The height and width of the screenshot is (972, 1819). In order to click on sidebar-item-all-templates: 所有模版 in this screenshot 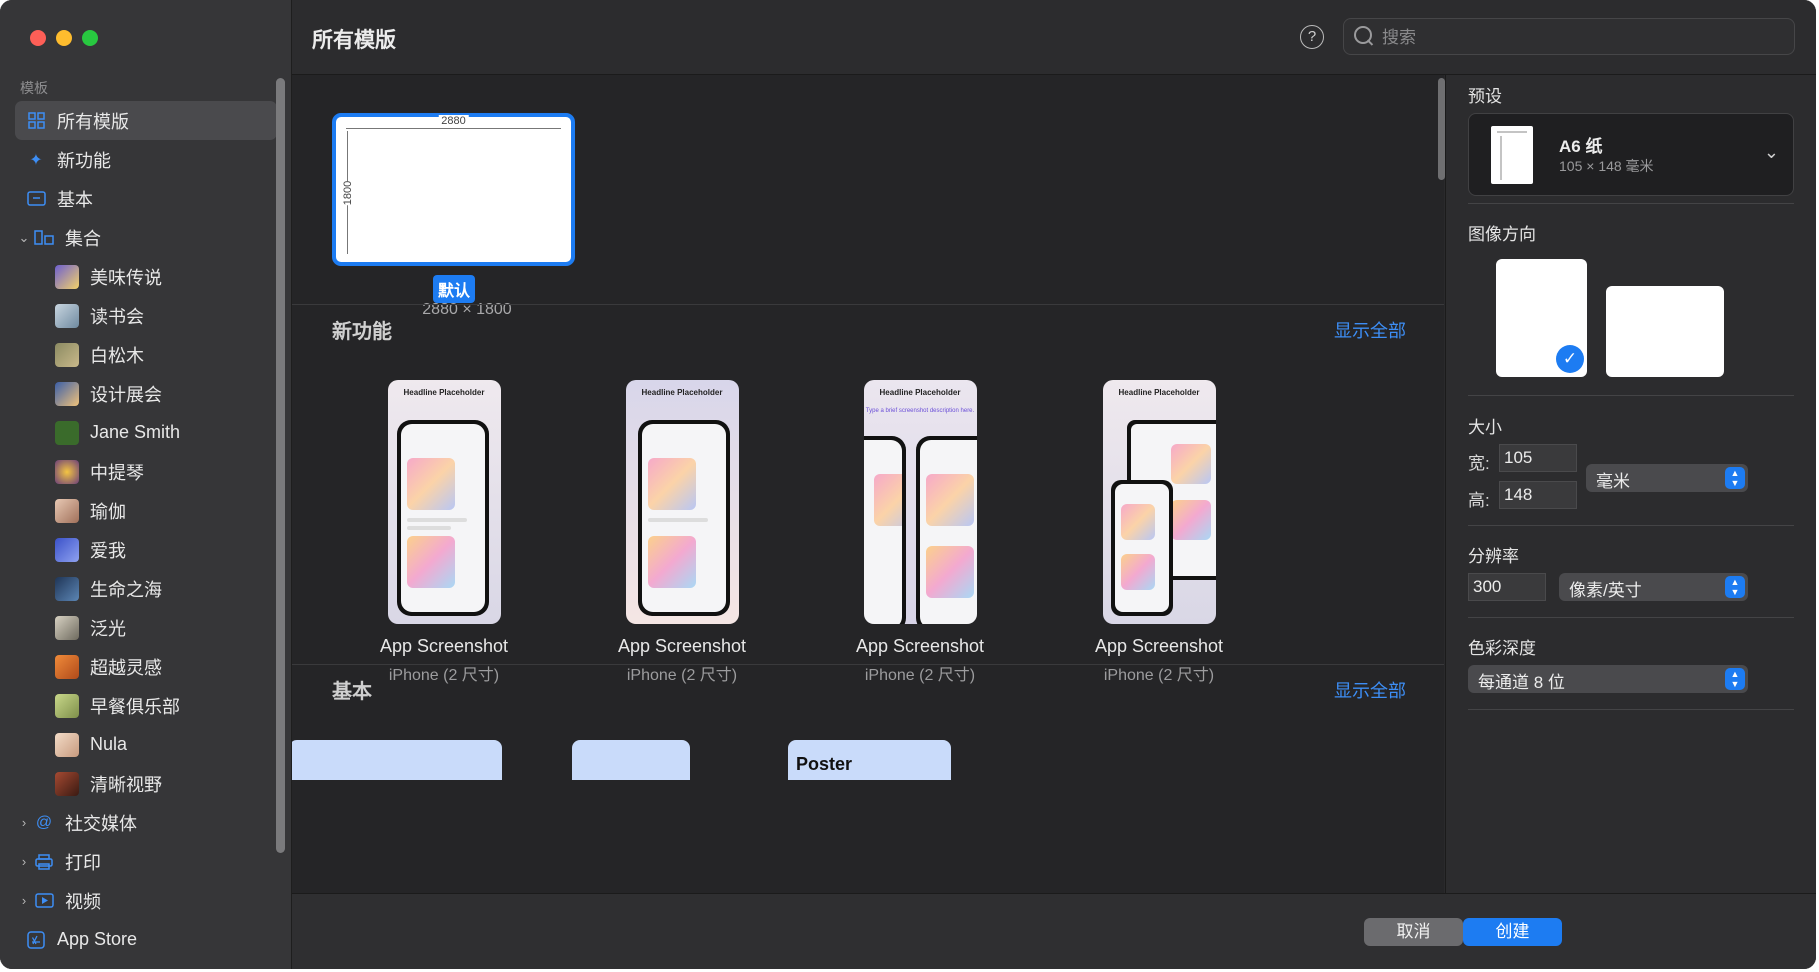, I will do `click(146, 120)`.